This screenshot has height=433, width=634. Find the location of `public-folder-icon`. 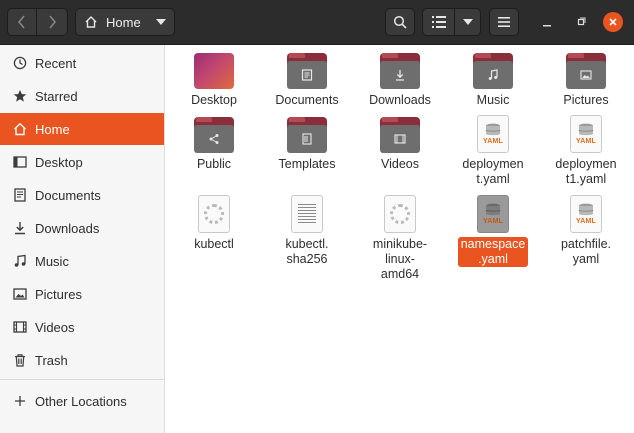

public-folder-icon is located at coordinates (214, 135).